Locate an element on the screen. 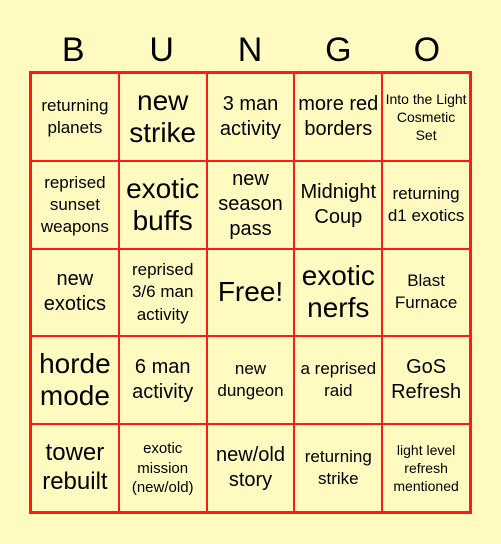 The image size is (501, 544). bingo-cell: new strike is located at coordinates (162, 117).